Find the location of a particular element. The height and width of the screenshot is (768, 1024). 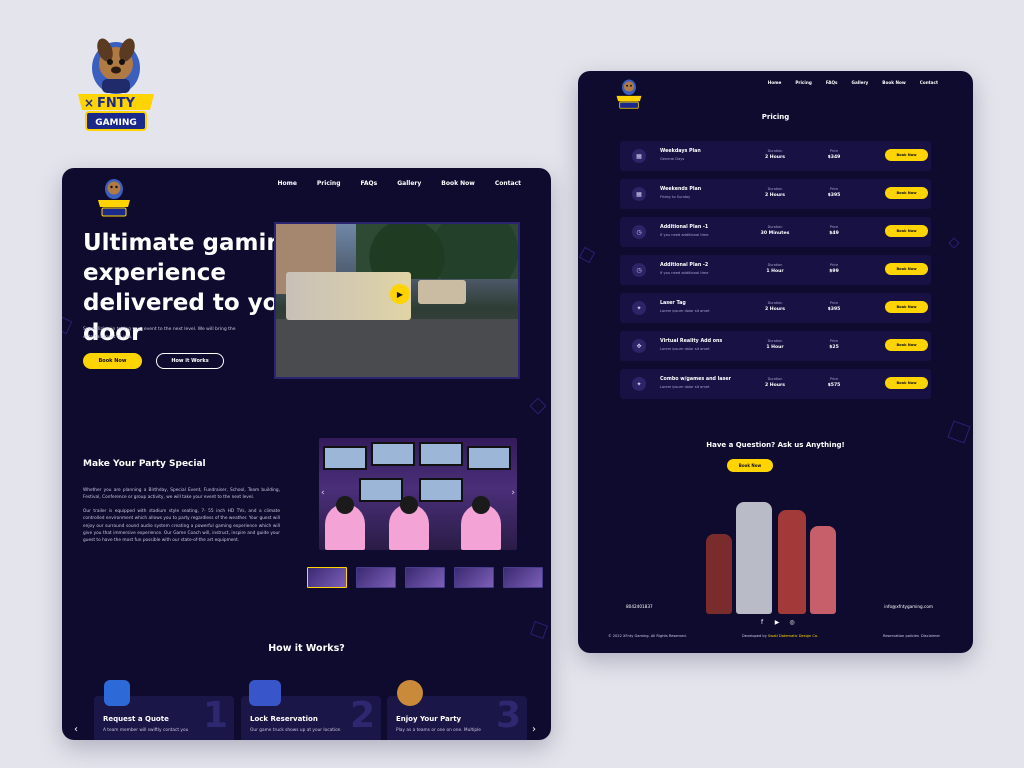

step-title: Lock Reservation is located at coordinates (284, 719).